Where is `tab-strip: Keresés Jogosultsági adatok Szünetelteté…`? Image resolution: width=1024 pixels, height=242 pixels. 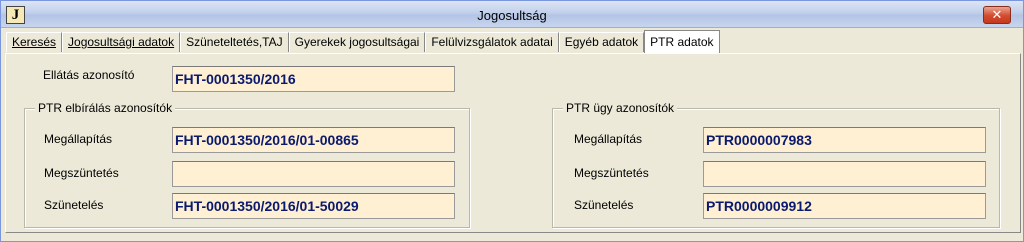 tab-strip: Keresés Jogosultsági adatok Szünetelteté… is located at coordinates (363, 41).